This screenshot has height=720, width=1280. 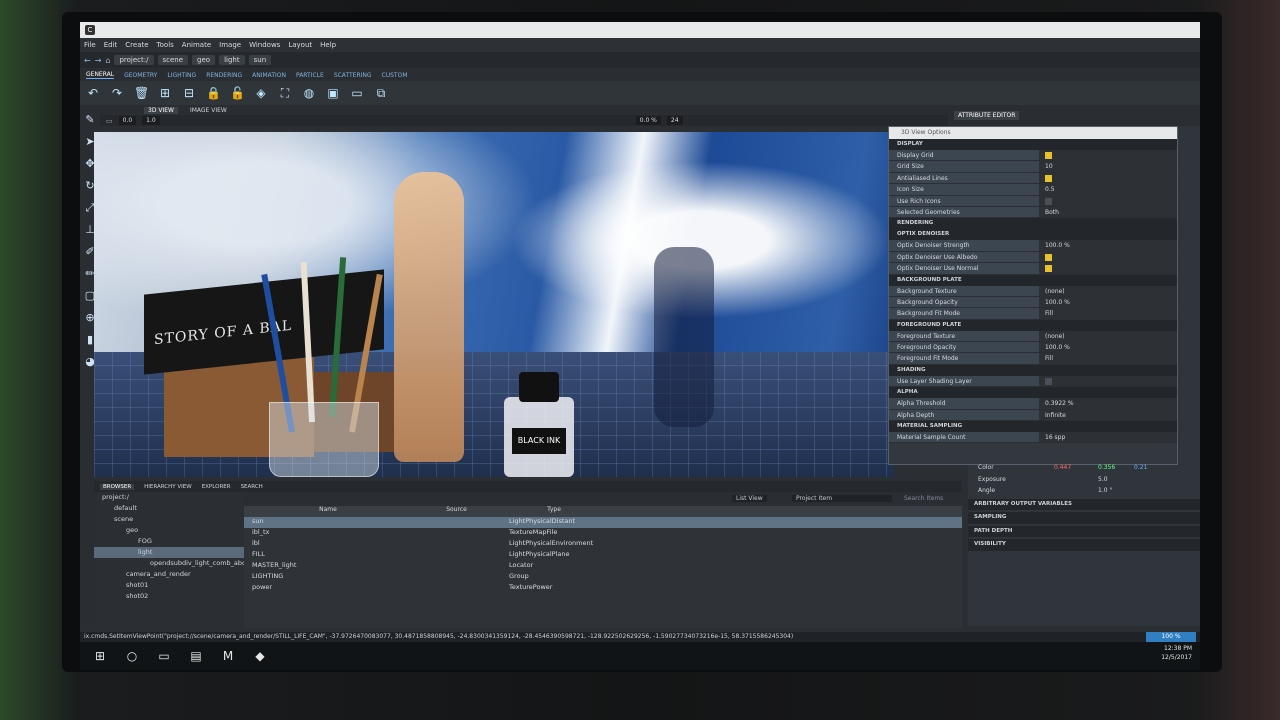 I want to click on tab-attribute-editor: ATTRIBUTE EDITOR, so click(x=987, y=115).